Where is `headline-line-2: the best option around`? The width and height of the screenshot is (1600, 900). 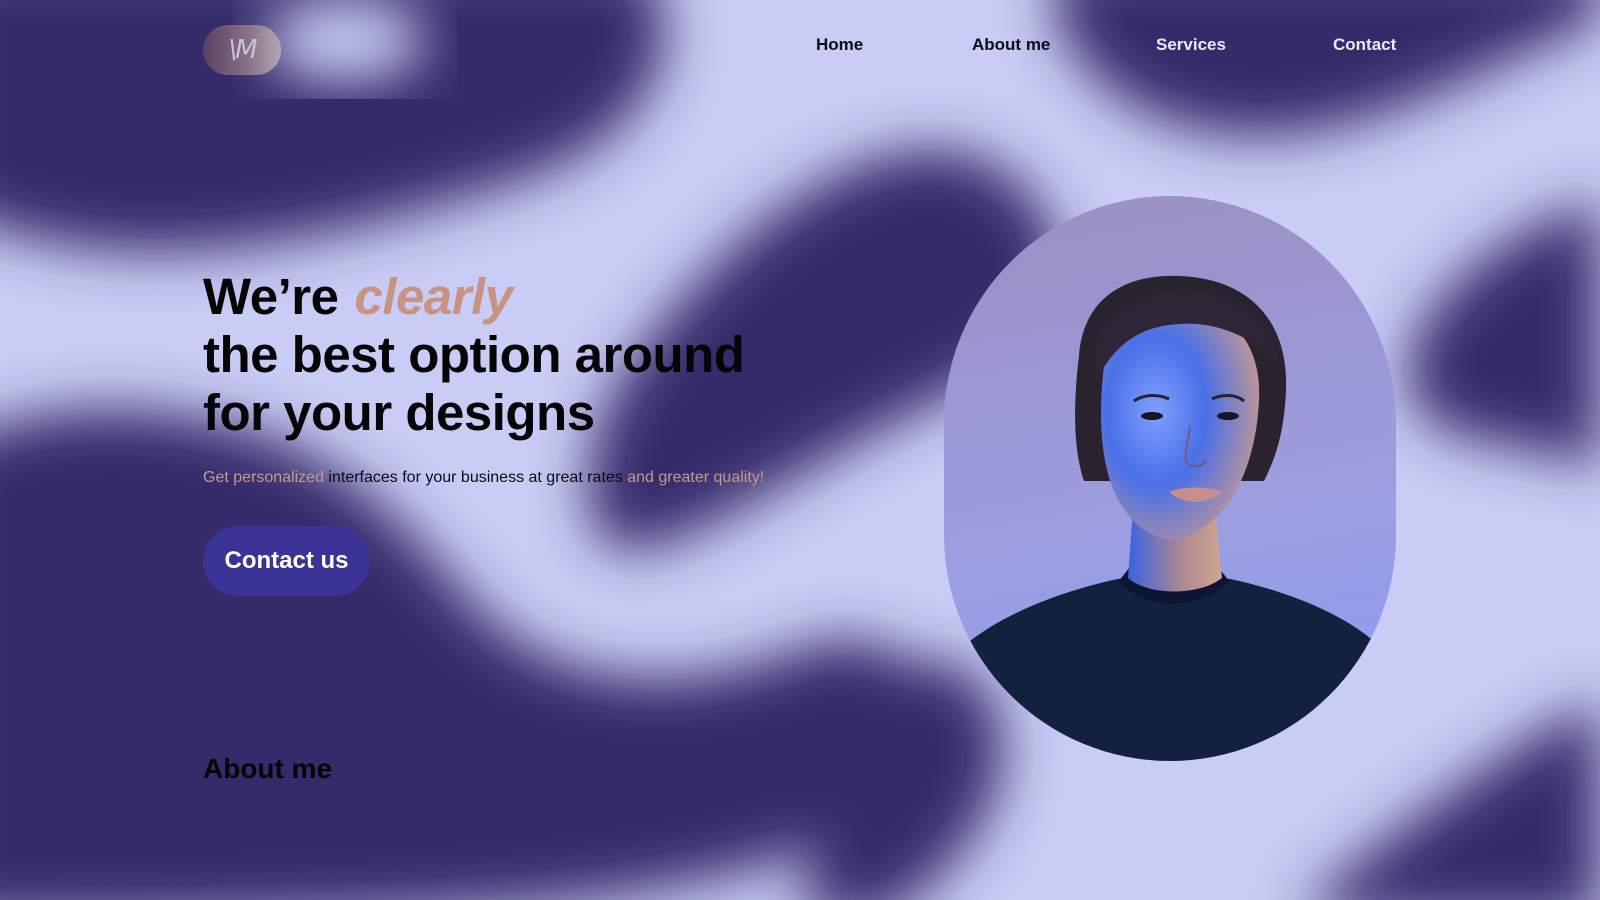 headline-line-2: the best option around is located at coordinates (474, 354).